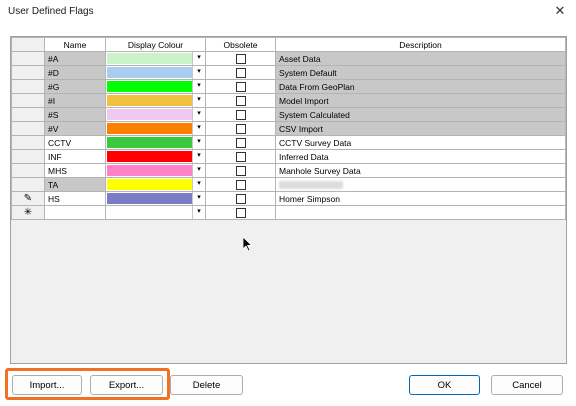 The height and width of the screenshot is (406, 576). What do you see at coordinates (75, 212) in the screenshot?
I see `flag-code-cell` at bounding box center [75, 212].